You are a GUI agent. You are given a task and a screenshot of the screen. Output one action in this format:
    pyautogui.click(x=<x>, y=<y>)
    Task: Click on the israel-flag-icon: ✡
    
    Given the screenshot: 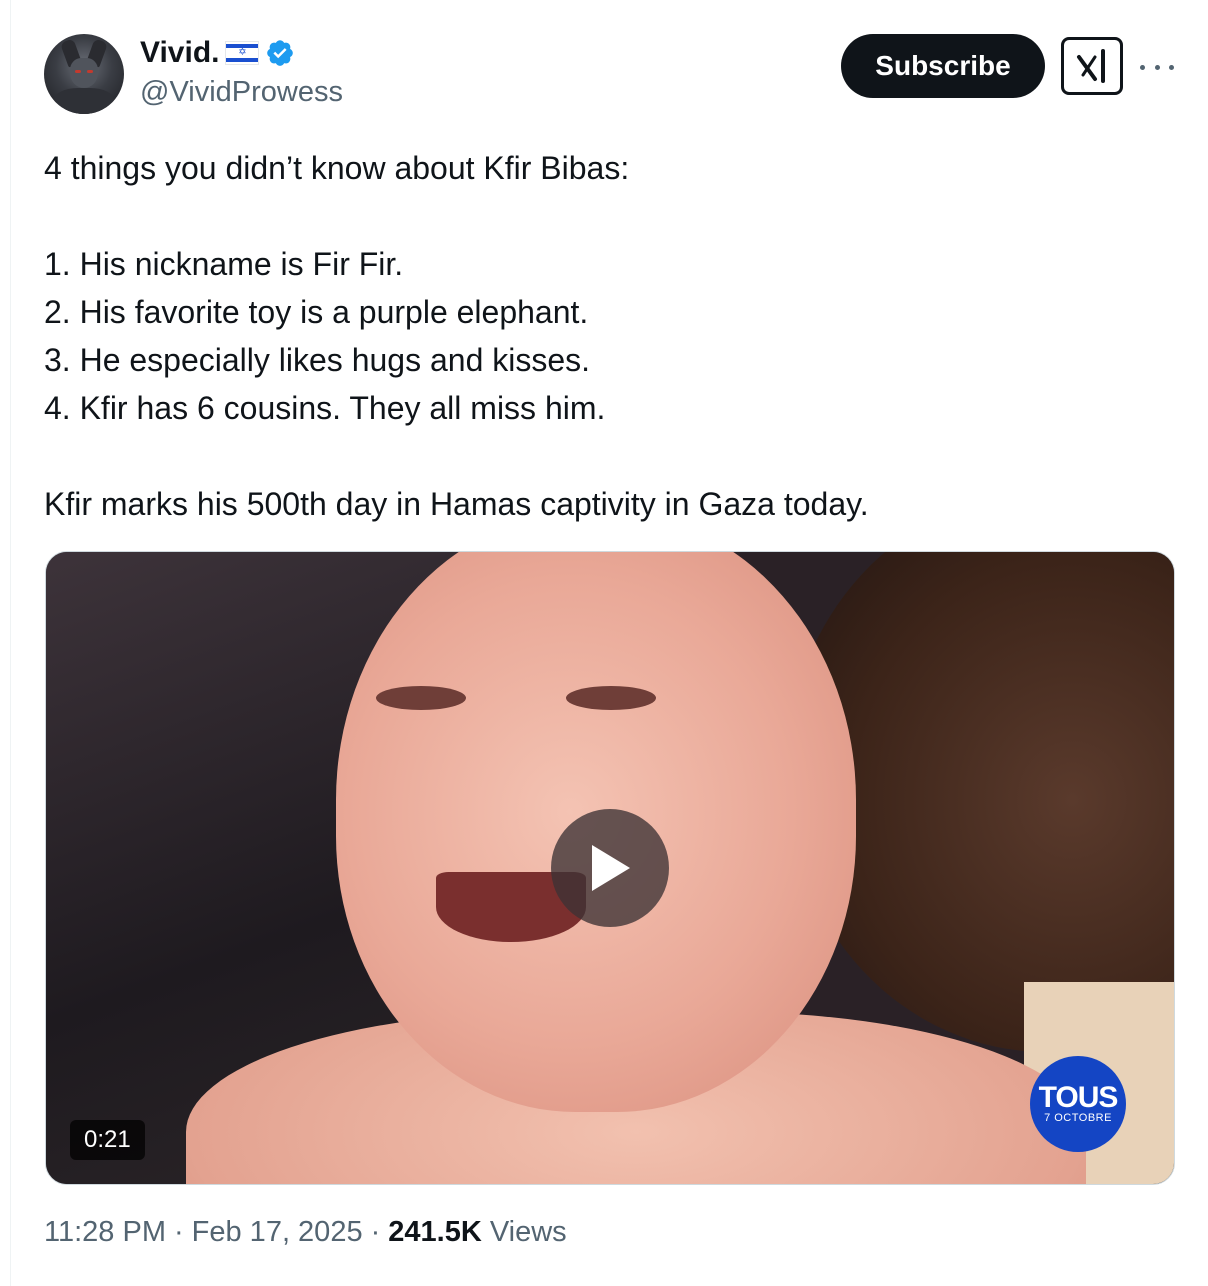 What is the action you would take?
    pyautogui.click(x=242, y=53)
    